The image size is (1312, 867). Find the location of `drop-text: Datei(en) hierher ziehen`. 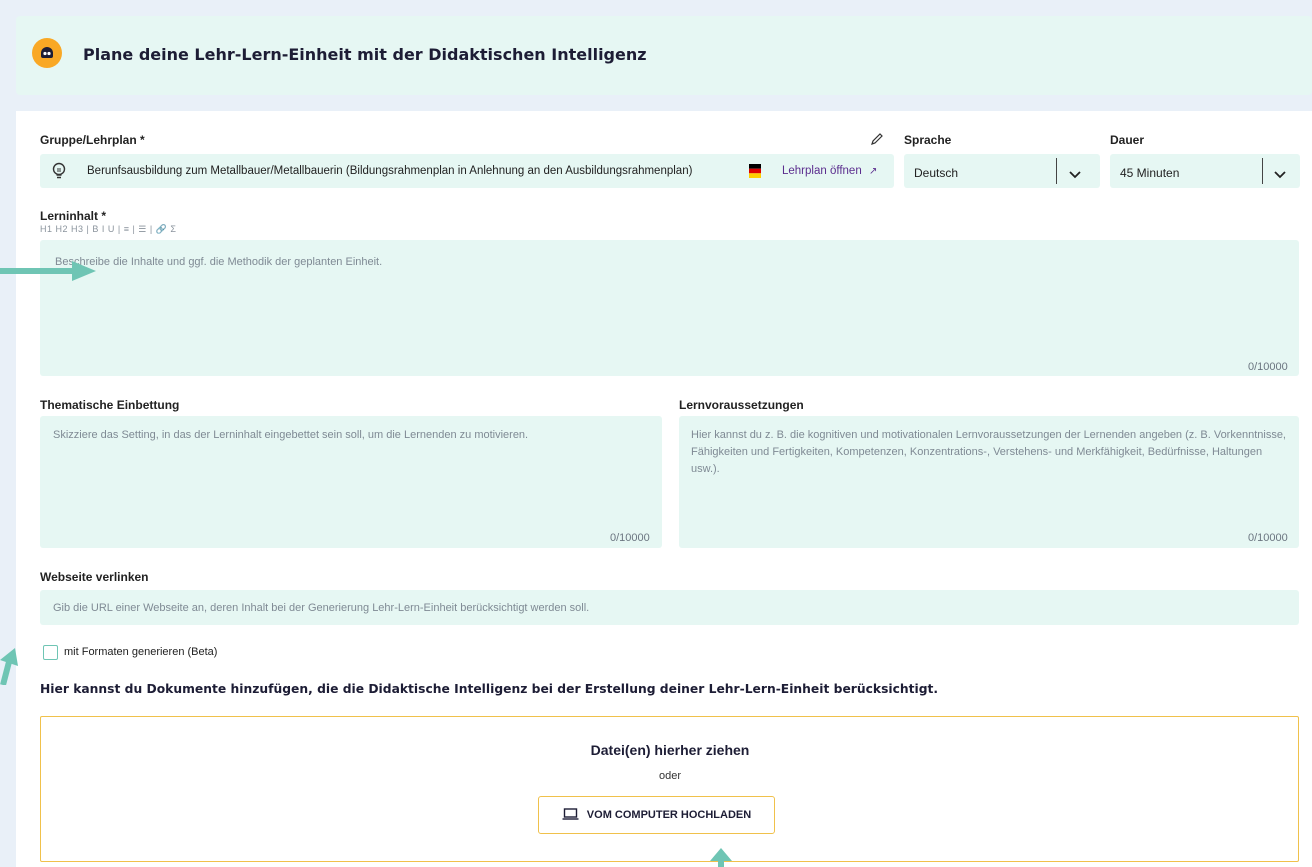

drop-text: Datei(en) hierher ziehen is located at coordinates (670, 750).